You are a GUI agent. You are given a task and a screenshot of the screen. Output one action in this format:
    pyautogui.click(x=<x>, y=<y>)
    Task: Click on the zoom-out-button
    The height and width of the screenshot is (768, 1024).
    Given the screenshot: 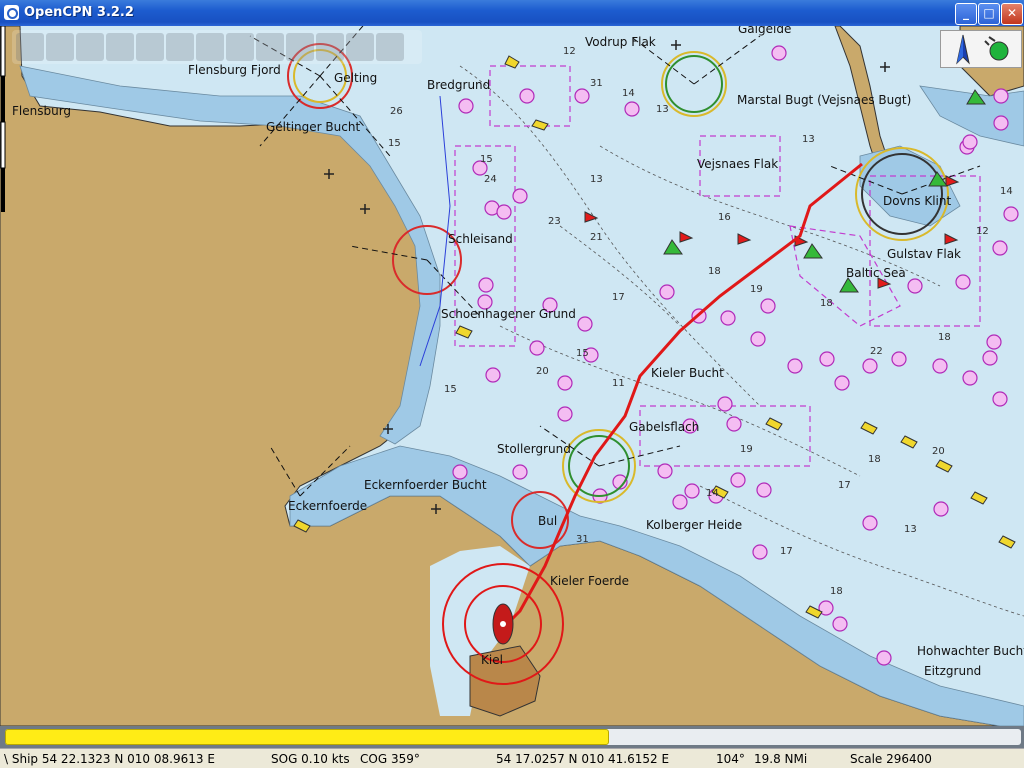 What is the action you would take?
    pyautogui.click(x=60, y=47)
    